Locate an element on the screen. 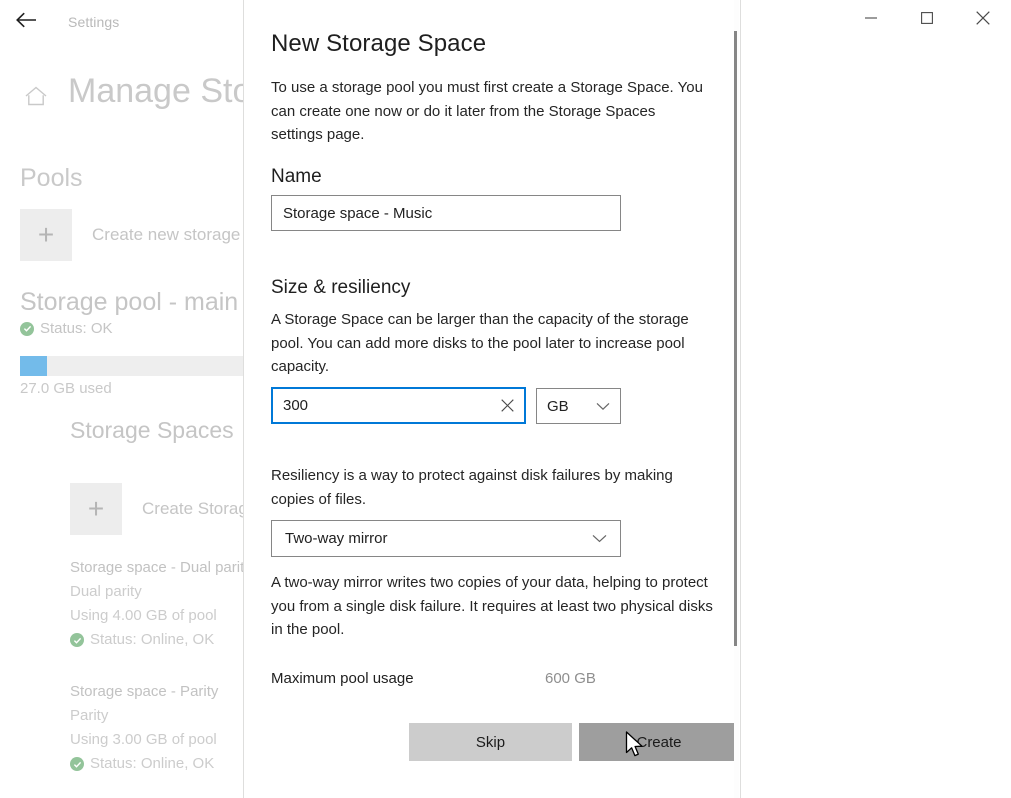  pools-heading: Pools is located at coordinates (51, 178).